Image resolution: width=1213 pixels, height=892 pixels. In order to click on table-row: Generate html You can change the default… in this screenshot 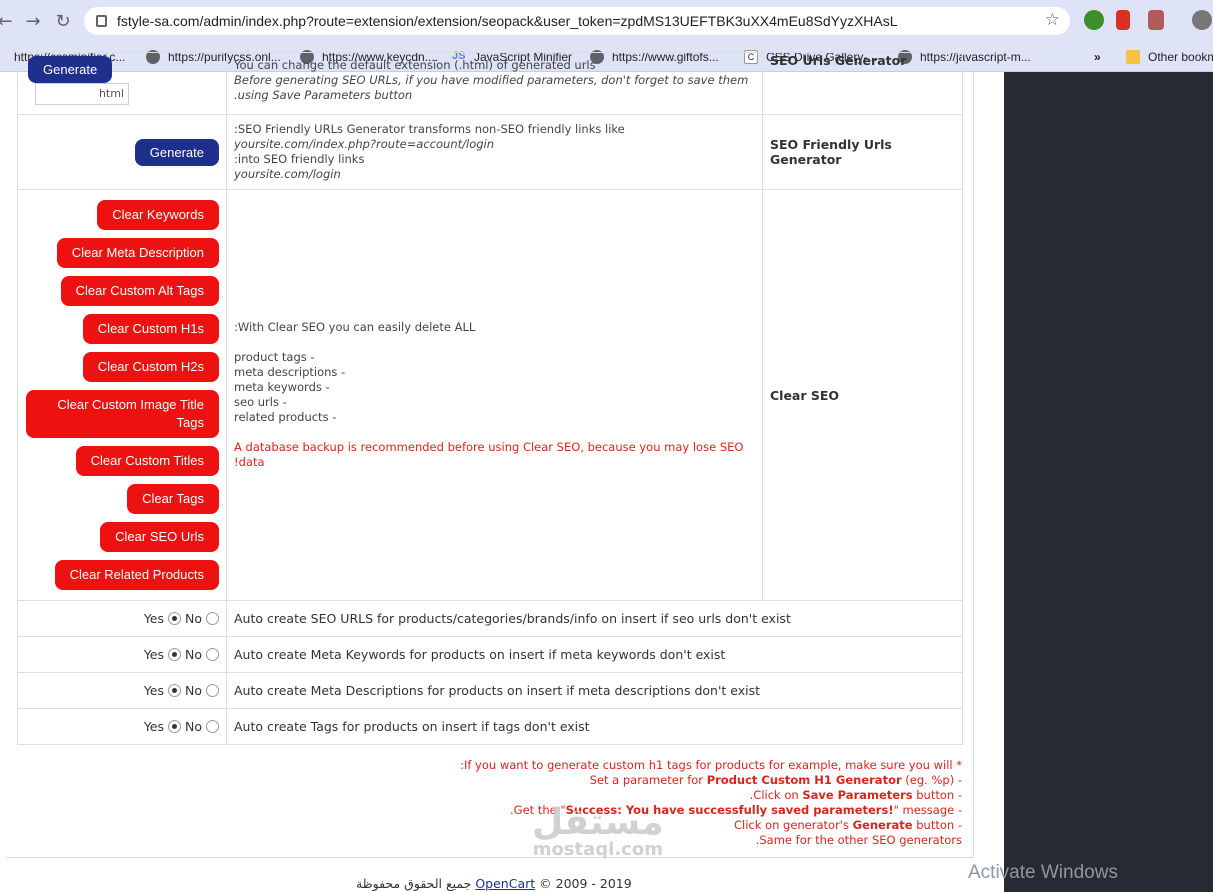, I will do `click(490, 83)`.